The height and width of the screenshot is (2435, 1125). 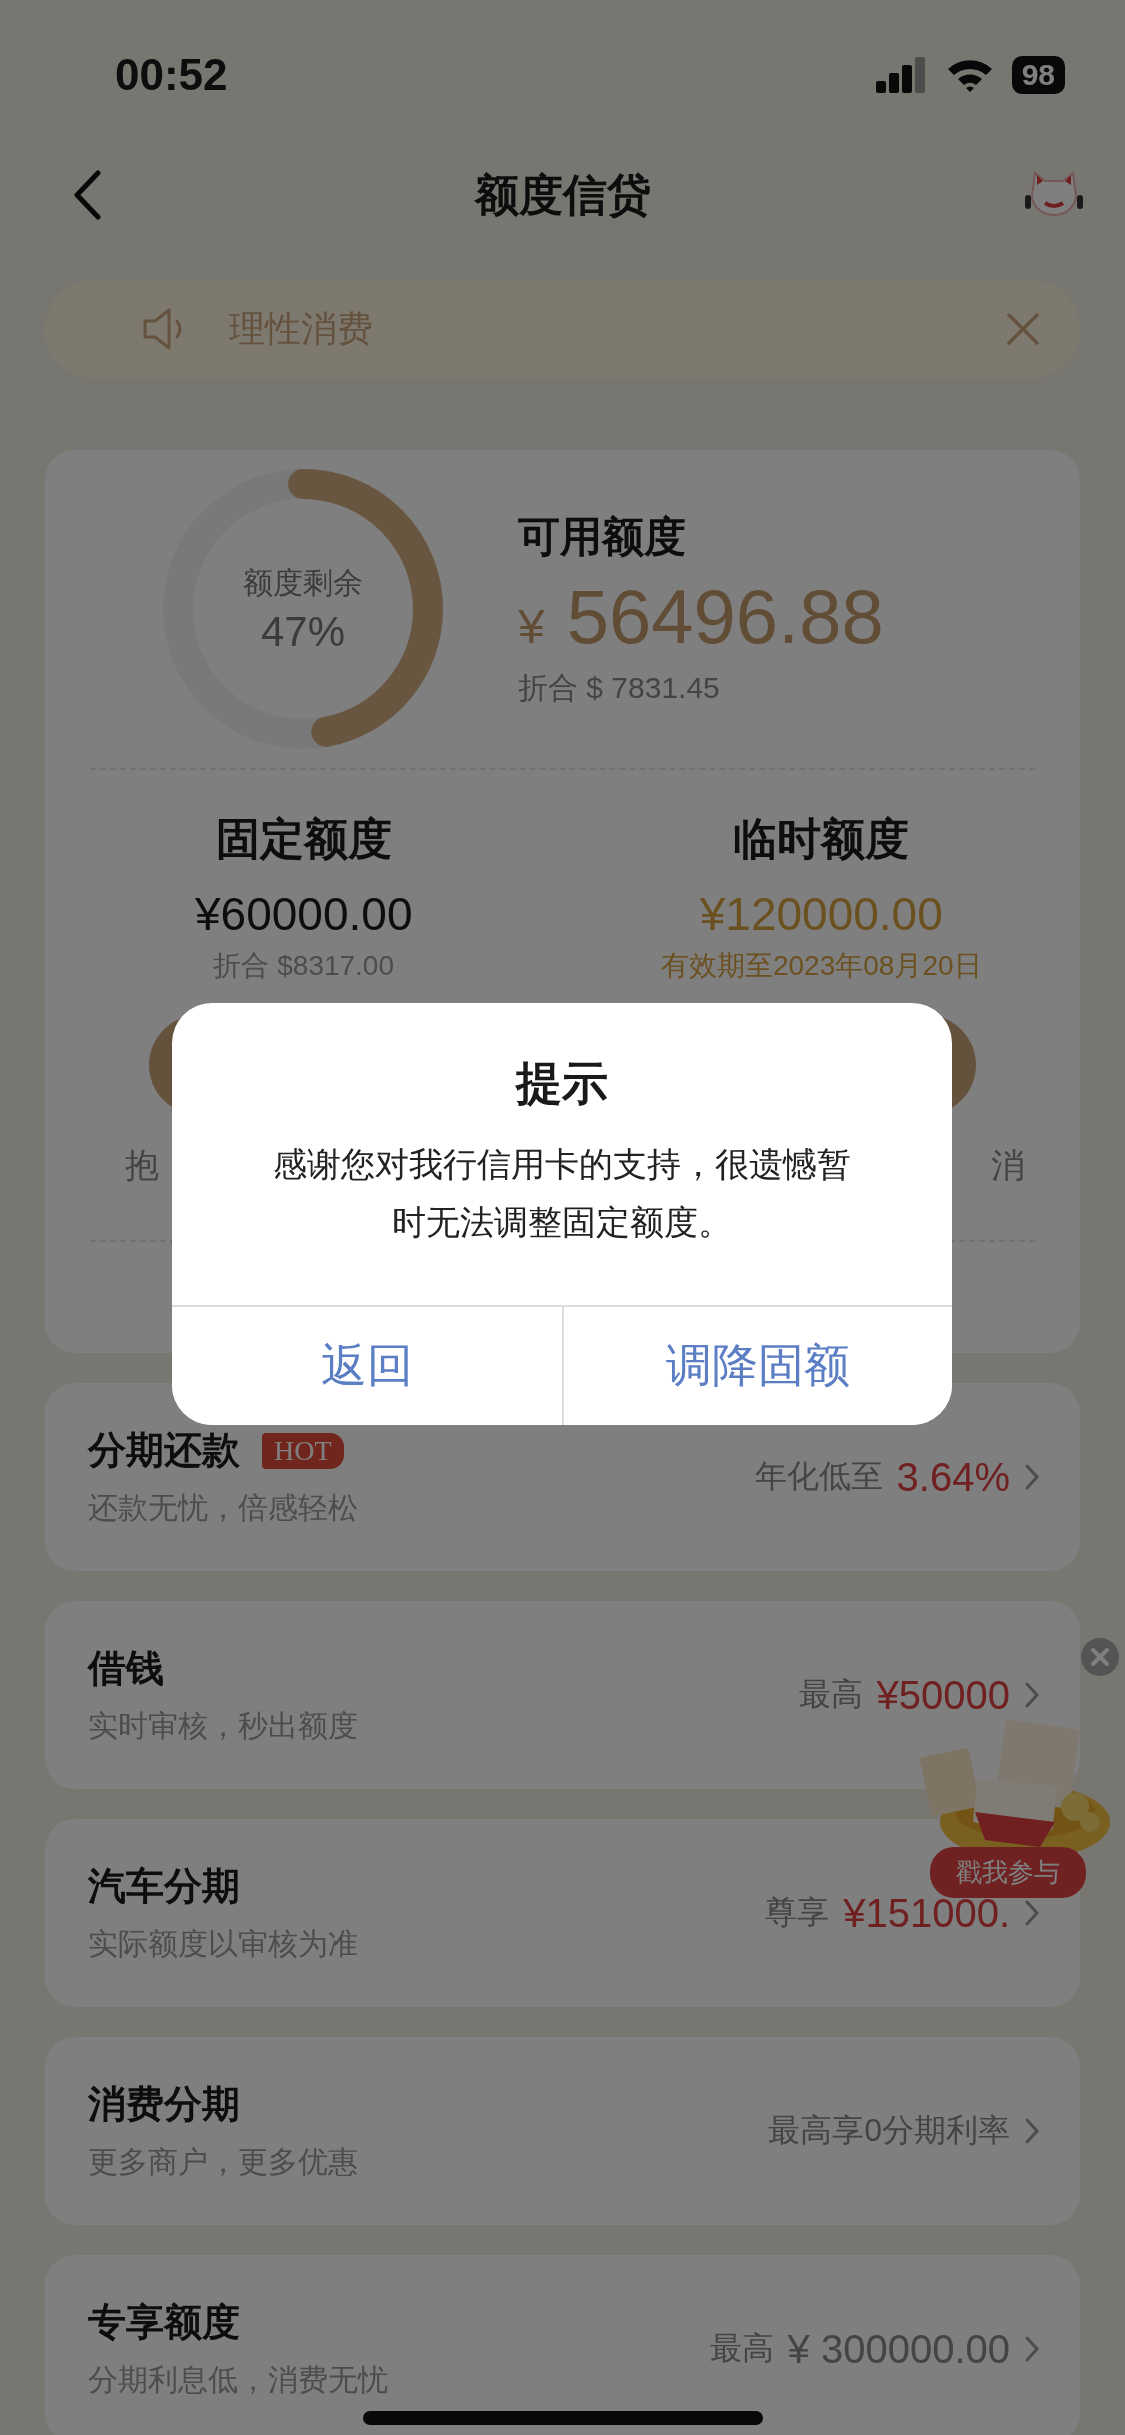 I want to click on limit-note: 有效期至2023年08月20日, so click(x=821, y=966).